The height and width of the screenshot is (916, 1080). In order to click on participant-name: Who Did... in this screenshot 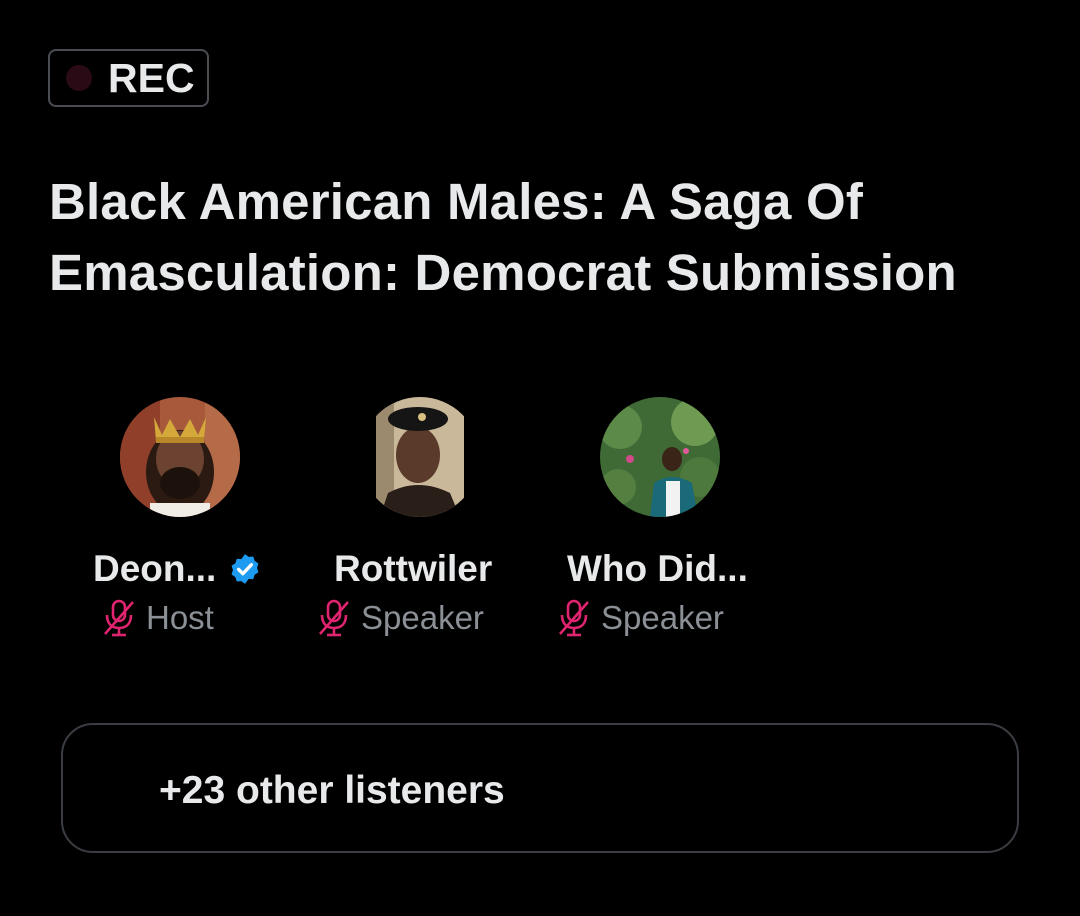, I will do `click(657, 569)`.